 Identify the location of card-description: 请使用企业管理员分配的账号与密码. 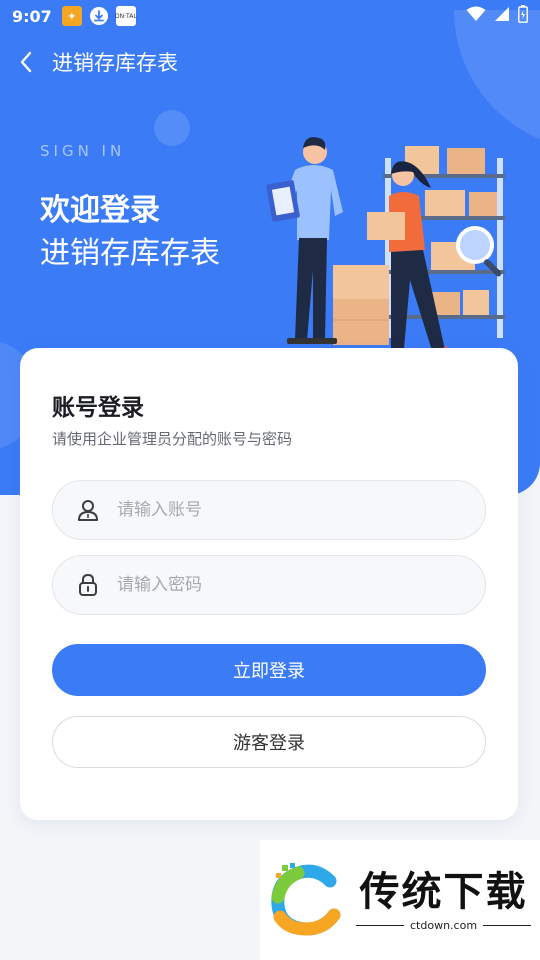
(172, 439).